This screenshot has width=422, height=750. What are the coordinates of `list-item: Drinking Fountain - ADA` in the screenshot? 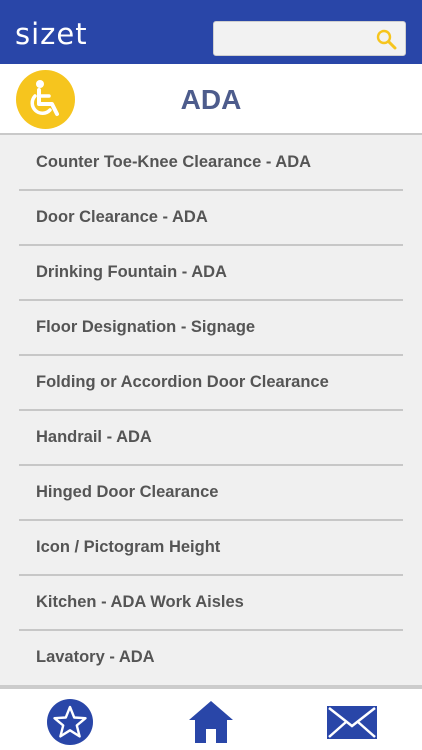 It's located at (211, 273).